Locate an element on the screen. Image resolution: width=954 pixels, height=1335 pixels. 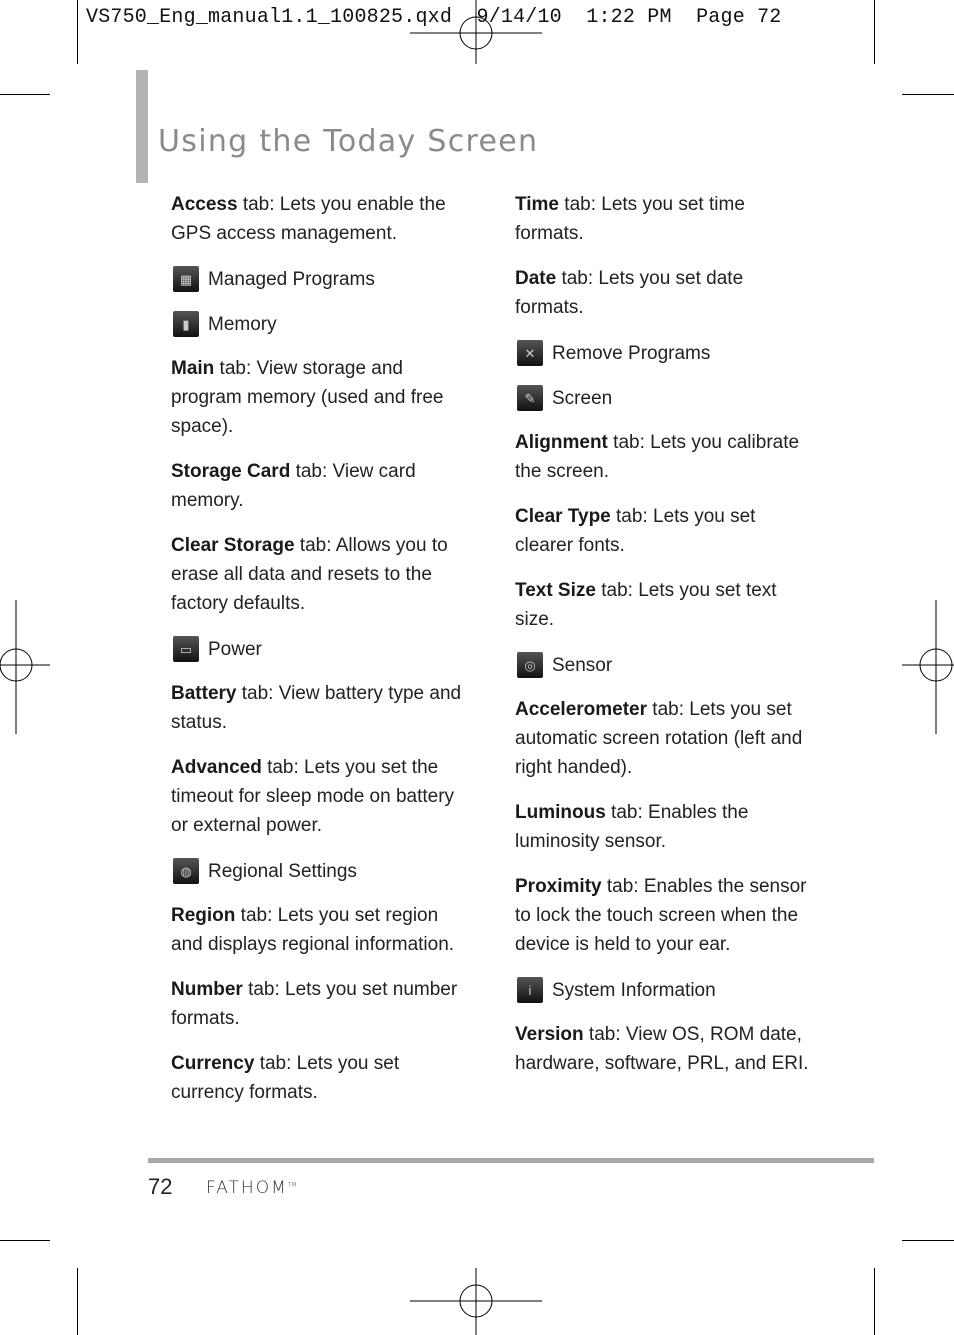
tab-name: Advanced is located at coordinates (216, 767).